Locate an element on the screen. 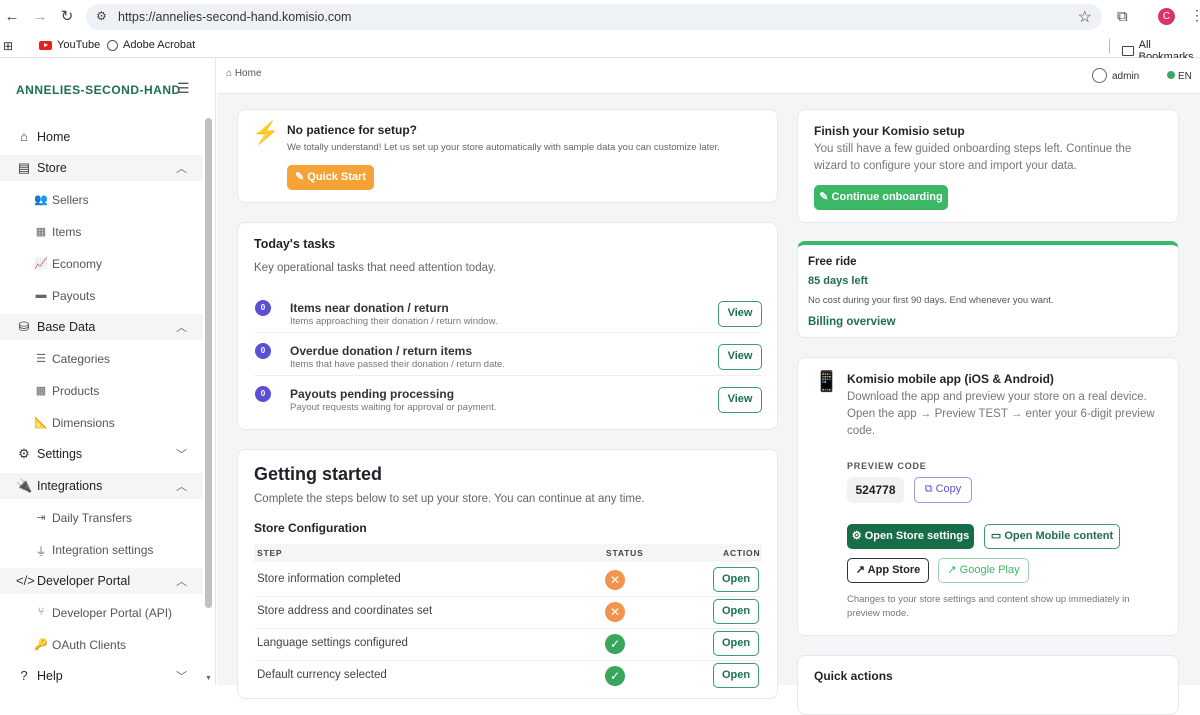  sidebar-item-label: Home is located at coordinates (54, 137).